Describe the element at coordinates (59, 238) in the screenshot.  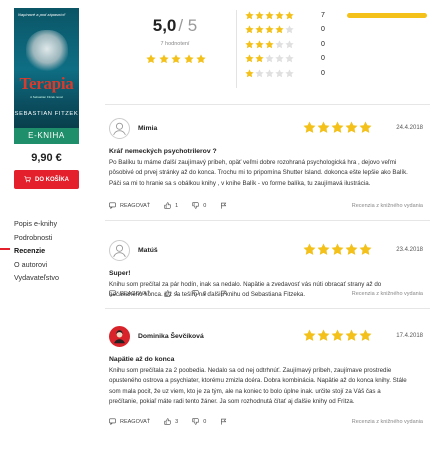
I see `nav-item-podrobnosti: Podrobnosti` at that location.